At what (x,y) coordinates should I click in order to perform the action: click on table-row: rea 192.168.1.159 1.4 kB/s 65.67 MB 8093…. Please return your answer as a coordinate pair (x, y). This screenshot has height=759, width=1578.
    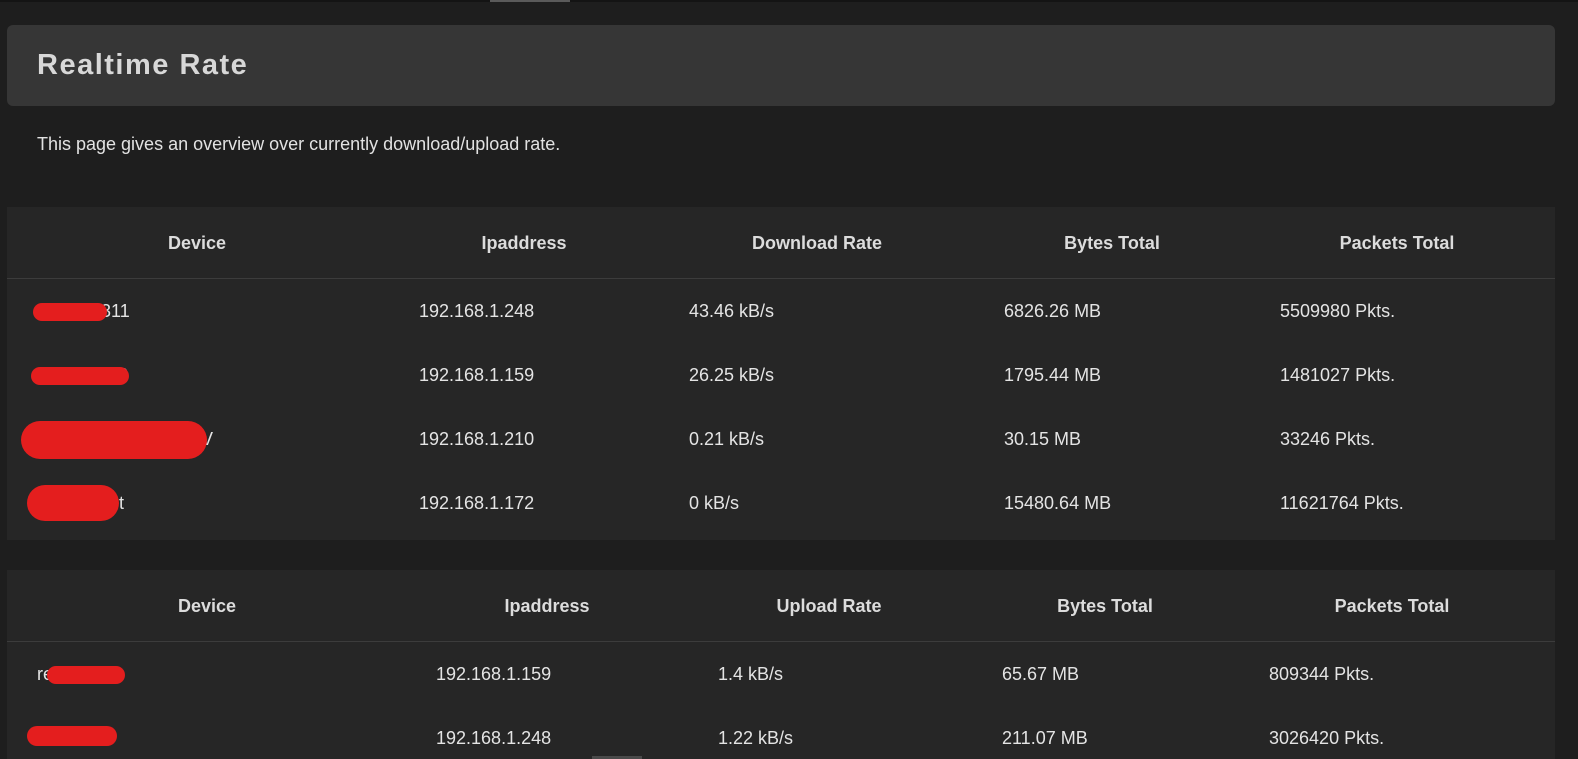
    Looking at the image, I should click on (781, 674).